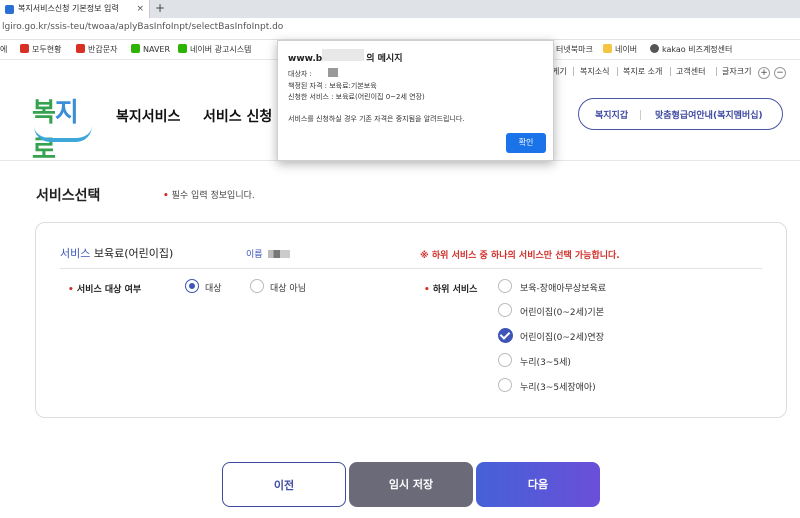 Image resolution: width=800 pixels, height=518 pixels. What do you see at coordinates (526, 143) in the screenshot?
I see `dialog-ok-button: 확인` at bounding box center [526, 143].